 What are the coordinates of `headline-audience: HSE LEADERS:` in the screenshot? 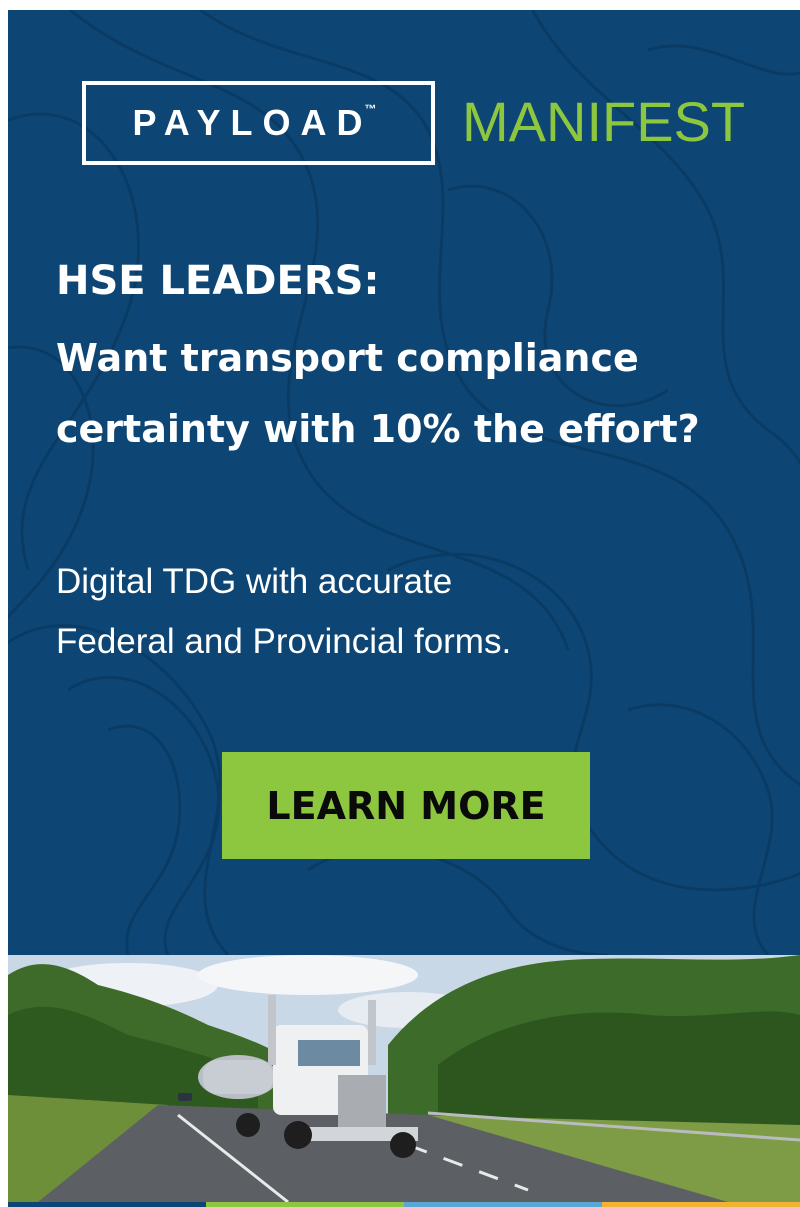 It's located at (218, 281).